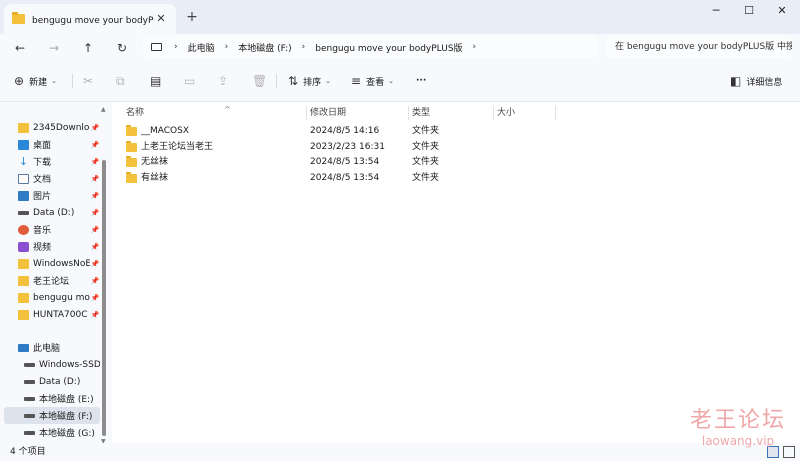  Describe the element at coordinates (42, 231) in the screenshot. I see `sidebar-item-label: 音乐` at that location.